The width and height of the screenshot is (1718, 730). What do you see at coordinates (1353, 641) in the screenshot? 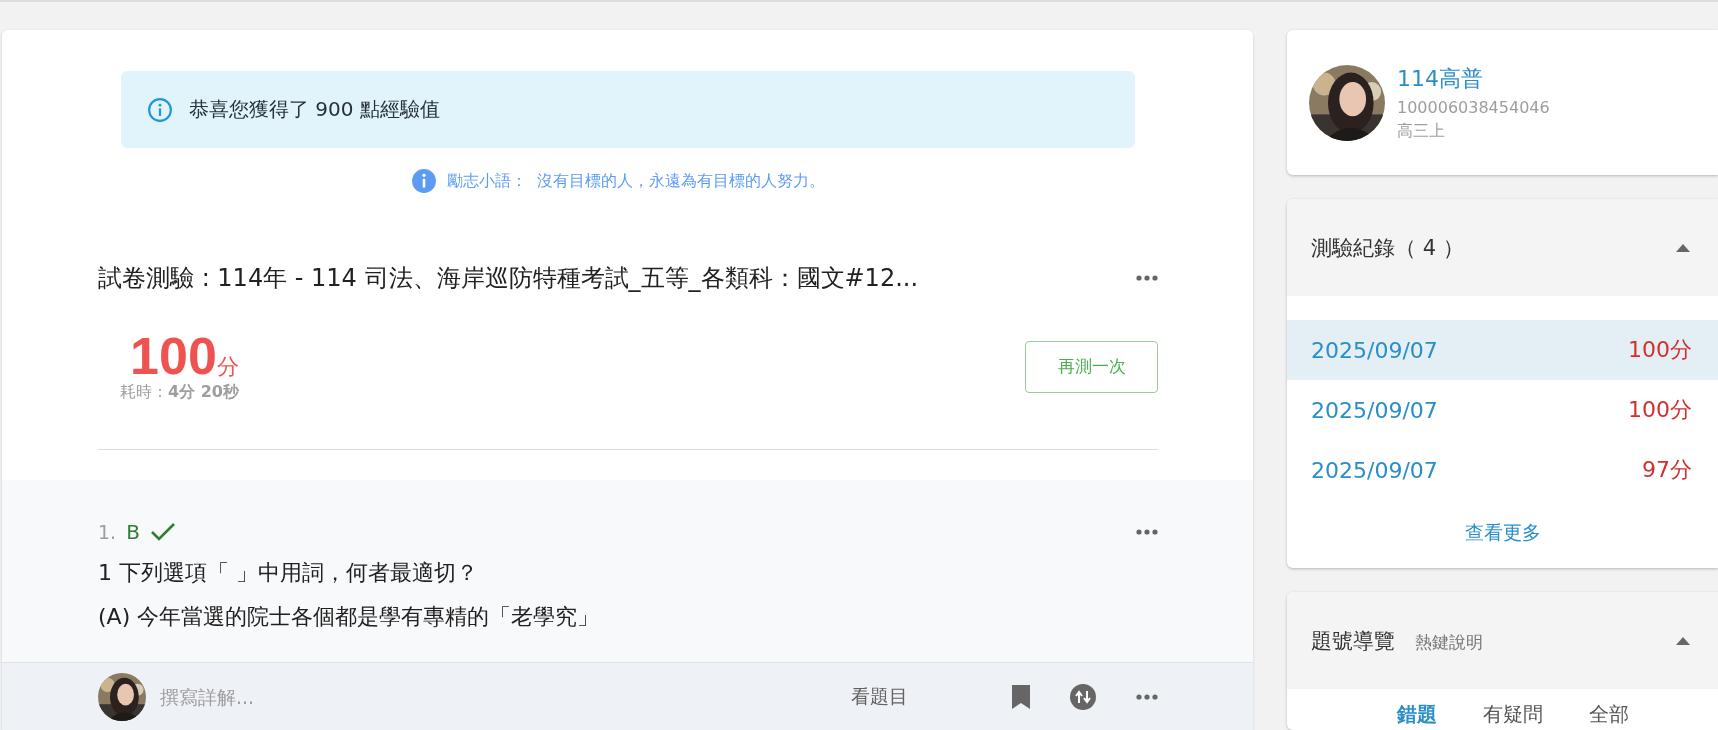
I see `navigator-title: 題號導覽` at bounding box center [1353, 641].